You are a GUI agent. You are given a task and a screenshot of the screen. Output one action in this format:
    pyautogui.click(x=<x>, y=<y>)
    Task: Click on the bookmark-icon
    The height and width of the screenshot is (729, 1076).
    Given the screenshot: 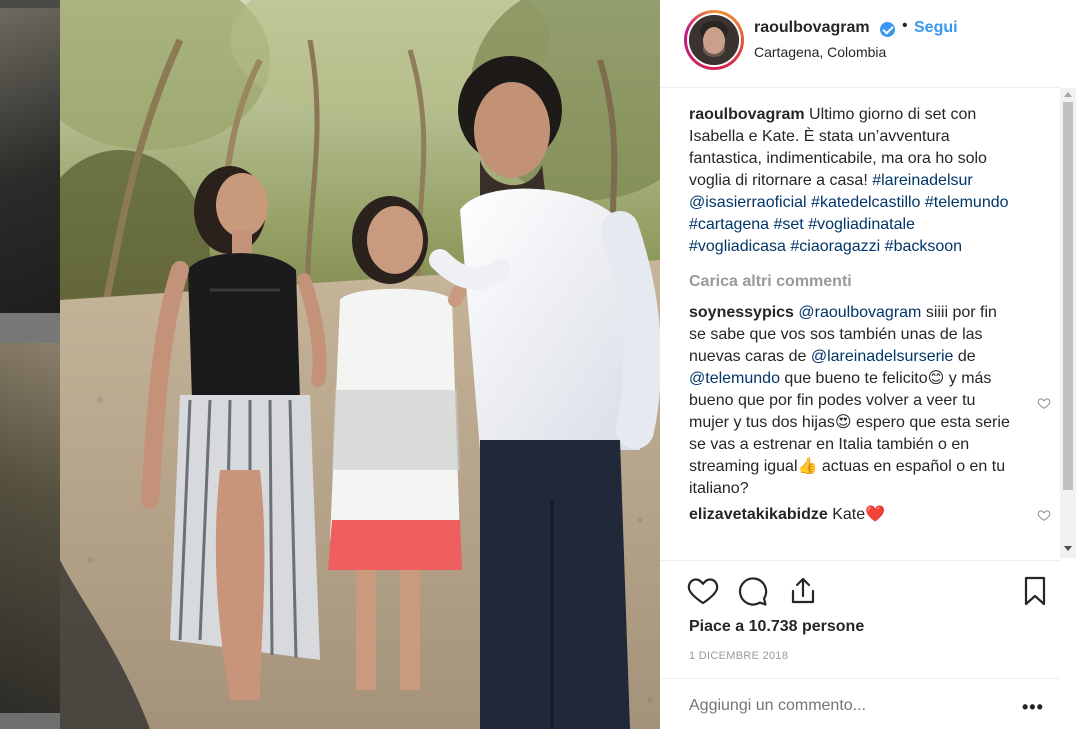 What is the action you would take?
    pyautogui.click(x=1035, y=591)
    